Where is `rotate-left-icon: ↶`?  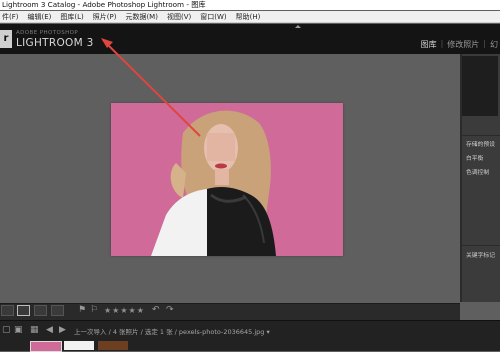 rotate-left-icon: ↶ is located at coordinates (156, 310).